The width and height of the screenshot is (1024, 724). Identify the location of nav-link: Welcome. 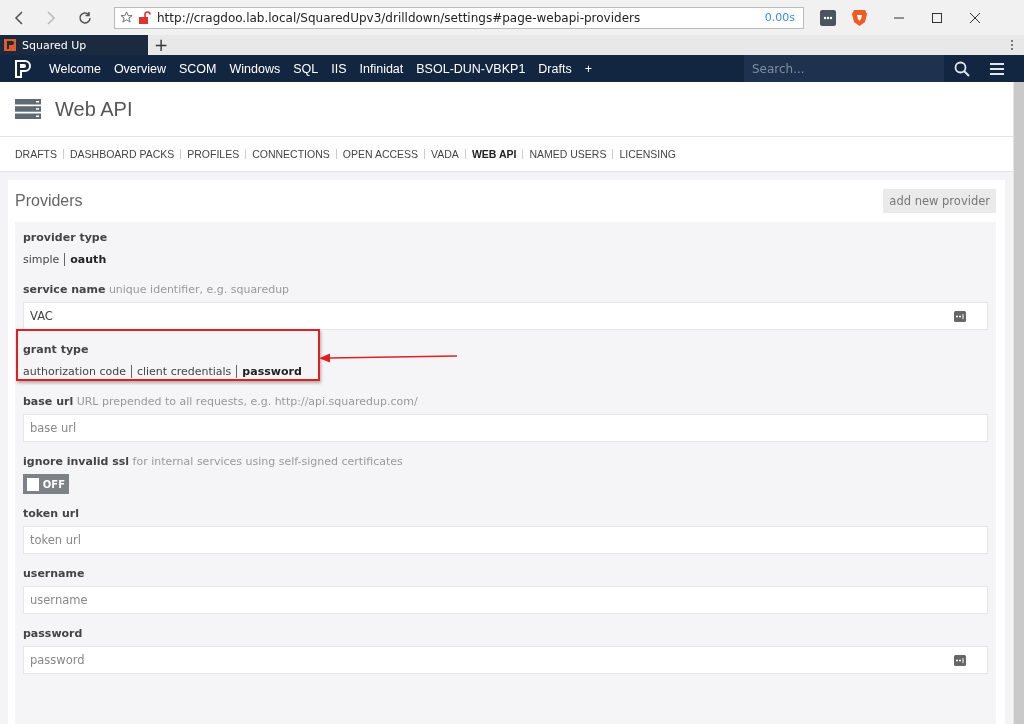
(75, 68).